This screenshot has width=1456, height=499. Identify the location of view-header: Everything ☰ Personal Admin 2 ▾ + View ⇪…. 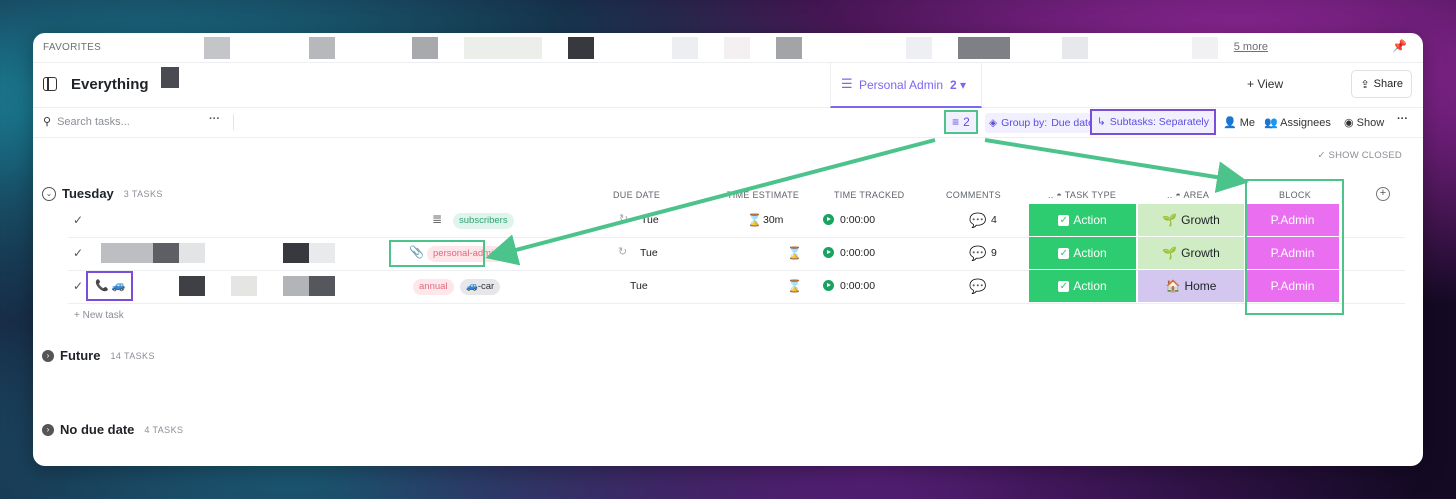
(728, 85).